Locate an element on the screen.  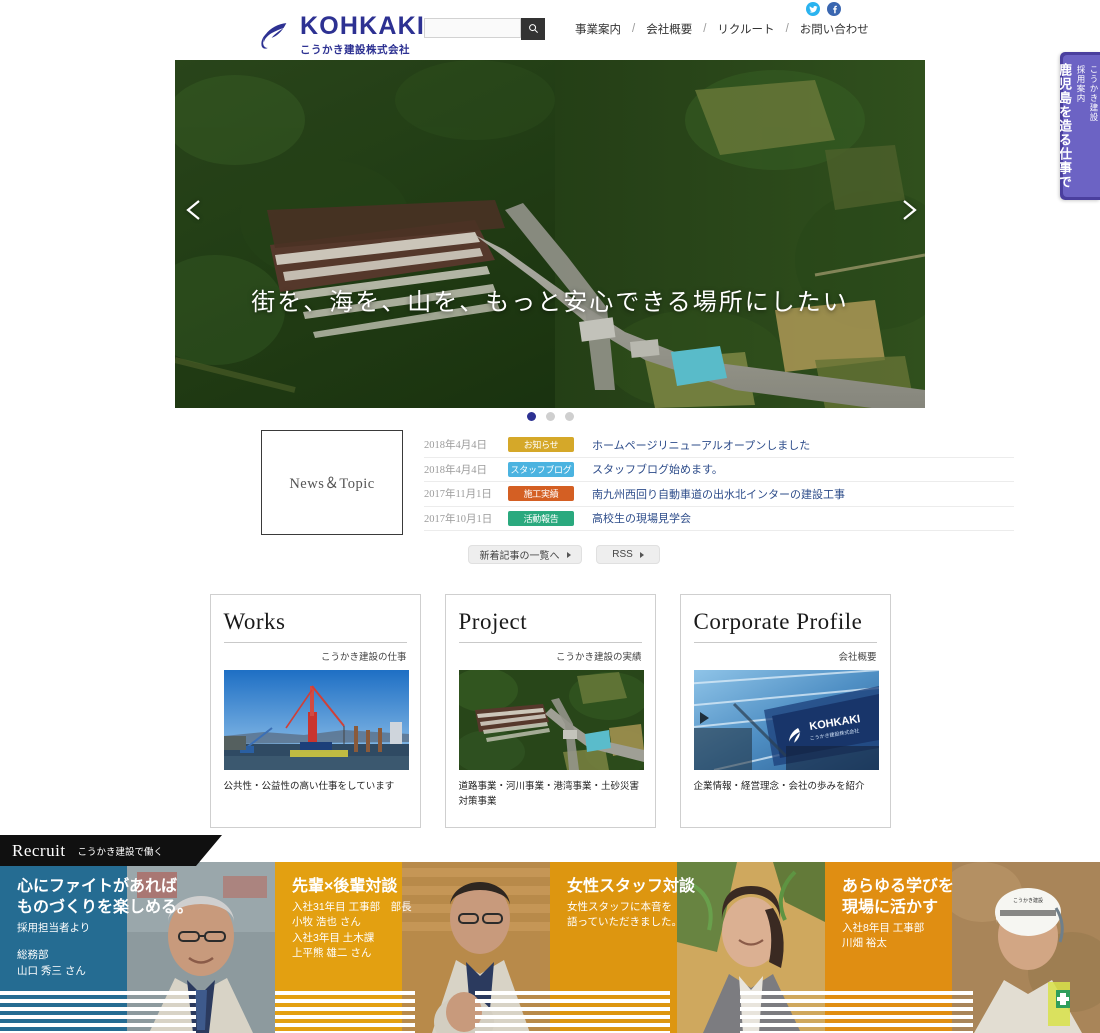
table-row: 2017年11月1日 施工実績 南九州西回り自動車道の出水北インターの建設工事 is located at coordinates (719, 494).